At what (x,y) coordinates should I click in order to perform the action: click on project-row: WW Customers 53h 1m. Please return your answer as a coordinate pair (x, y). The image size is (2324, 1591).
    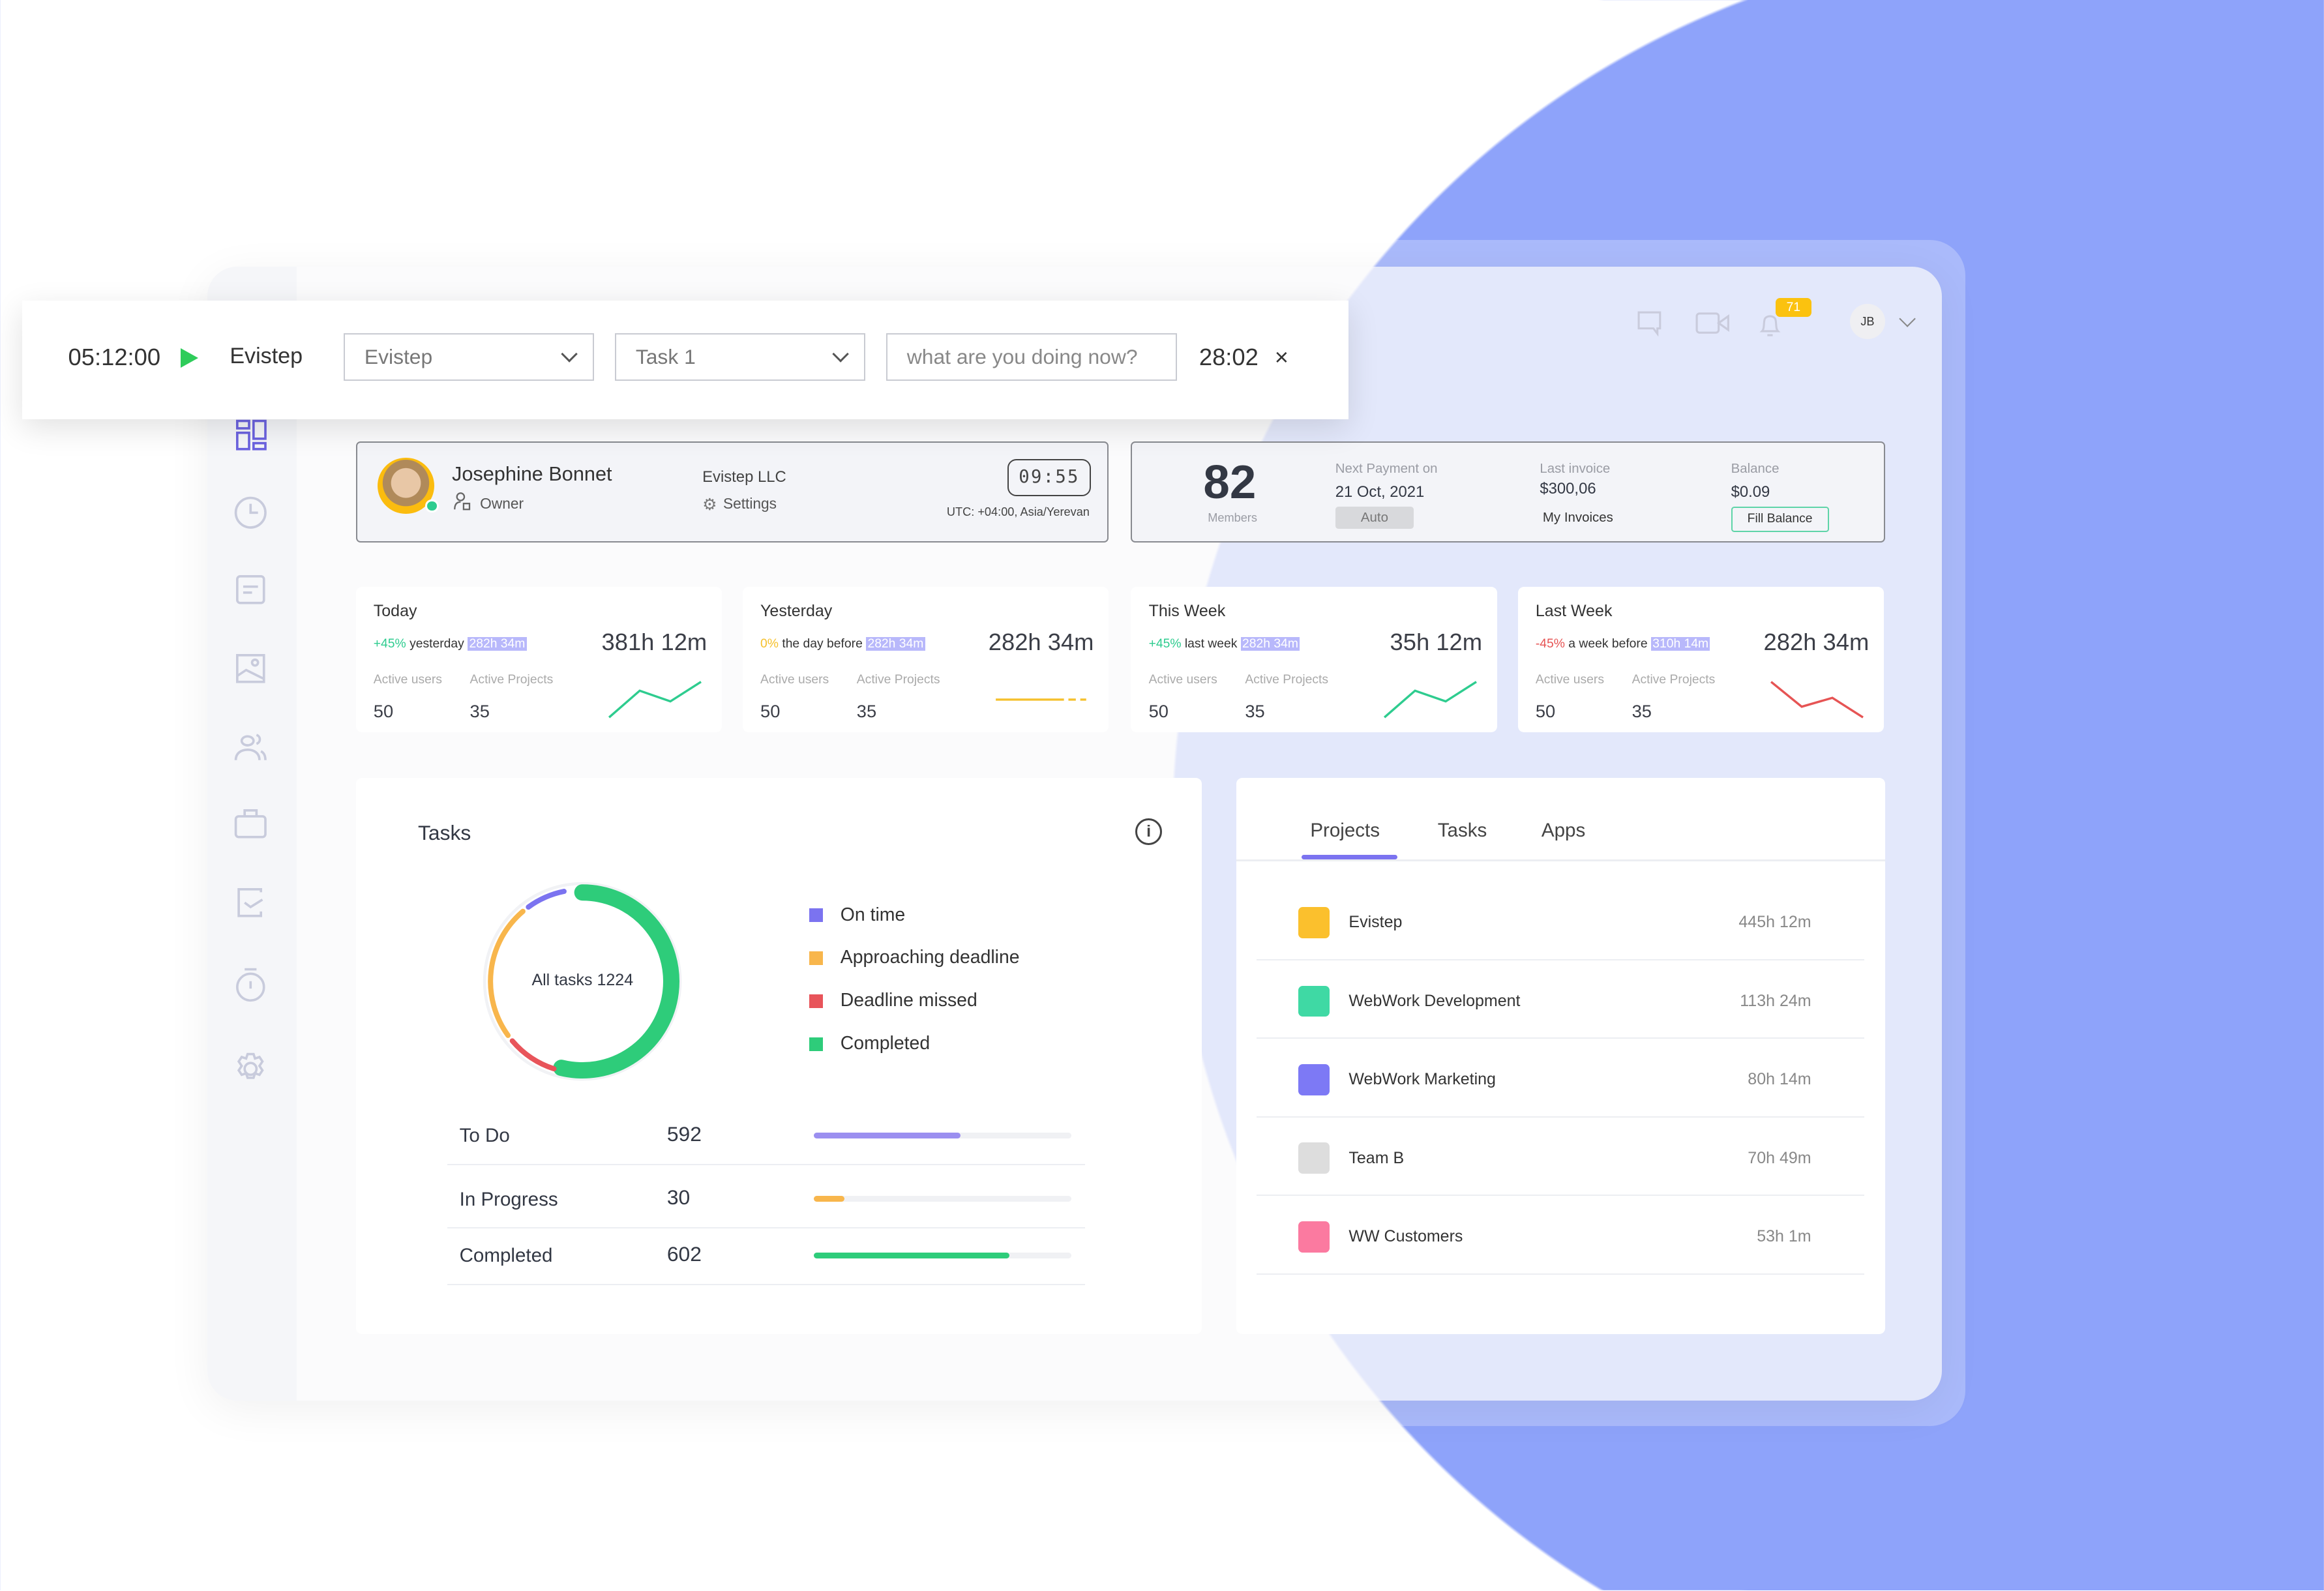
    Looking at the image, I should click on (1561, 1235).